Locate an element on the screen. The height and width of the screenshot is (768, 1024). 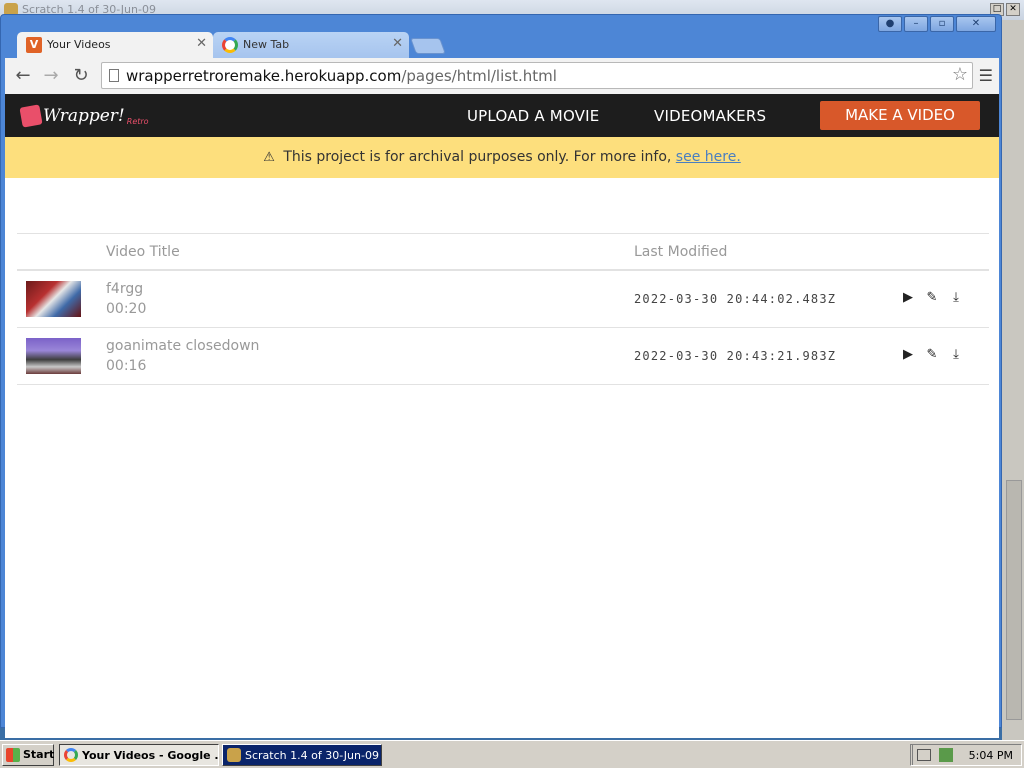
banner-link: see here. is located at coordinates (708, 157).